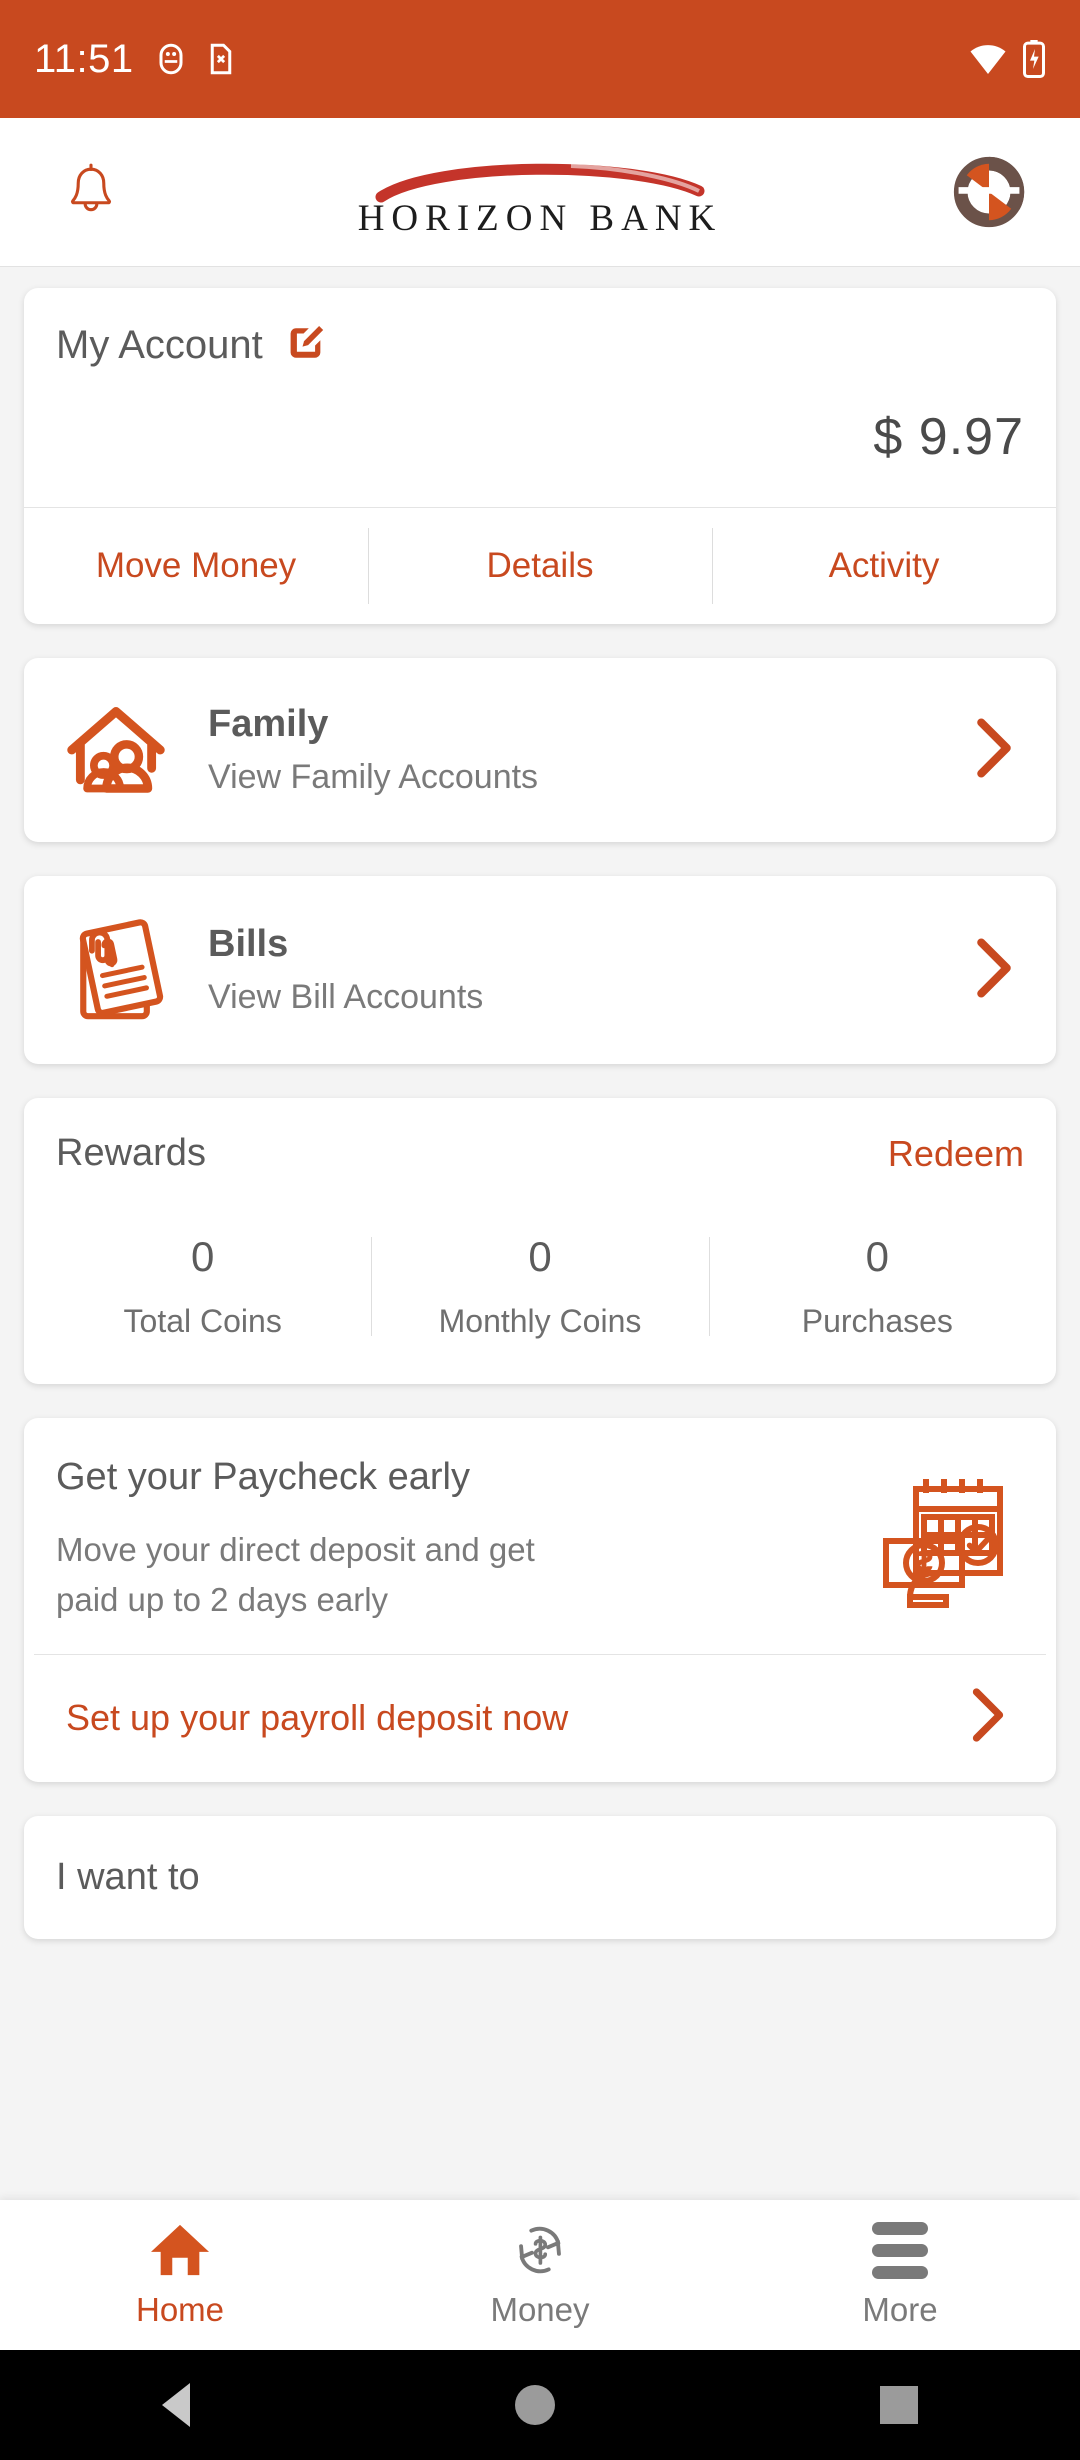 This screenshot has width=1080, height=2460. I want to click on profile-button, so click(989, 192).